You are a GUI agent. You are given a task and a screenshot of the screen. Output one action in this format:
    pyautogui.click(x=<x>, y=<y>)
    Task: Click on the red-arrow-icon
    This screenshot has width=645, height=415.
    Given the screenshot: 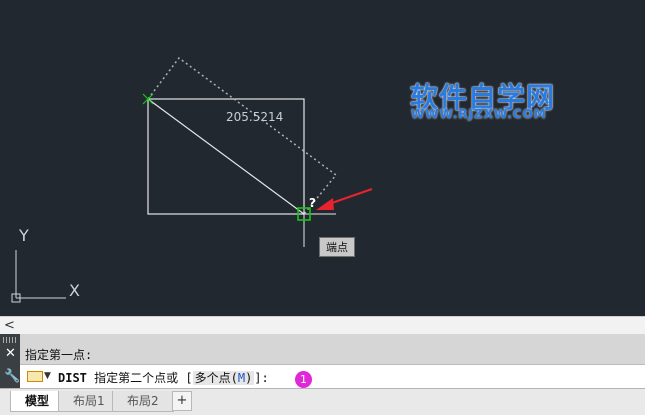 What is the action you would take?
    pyautogui.click(x=344, y=199)
    